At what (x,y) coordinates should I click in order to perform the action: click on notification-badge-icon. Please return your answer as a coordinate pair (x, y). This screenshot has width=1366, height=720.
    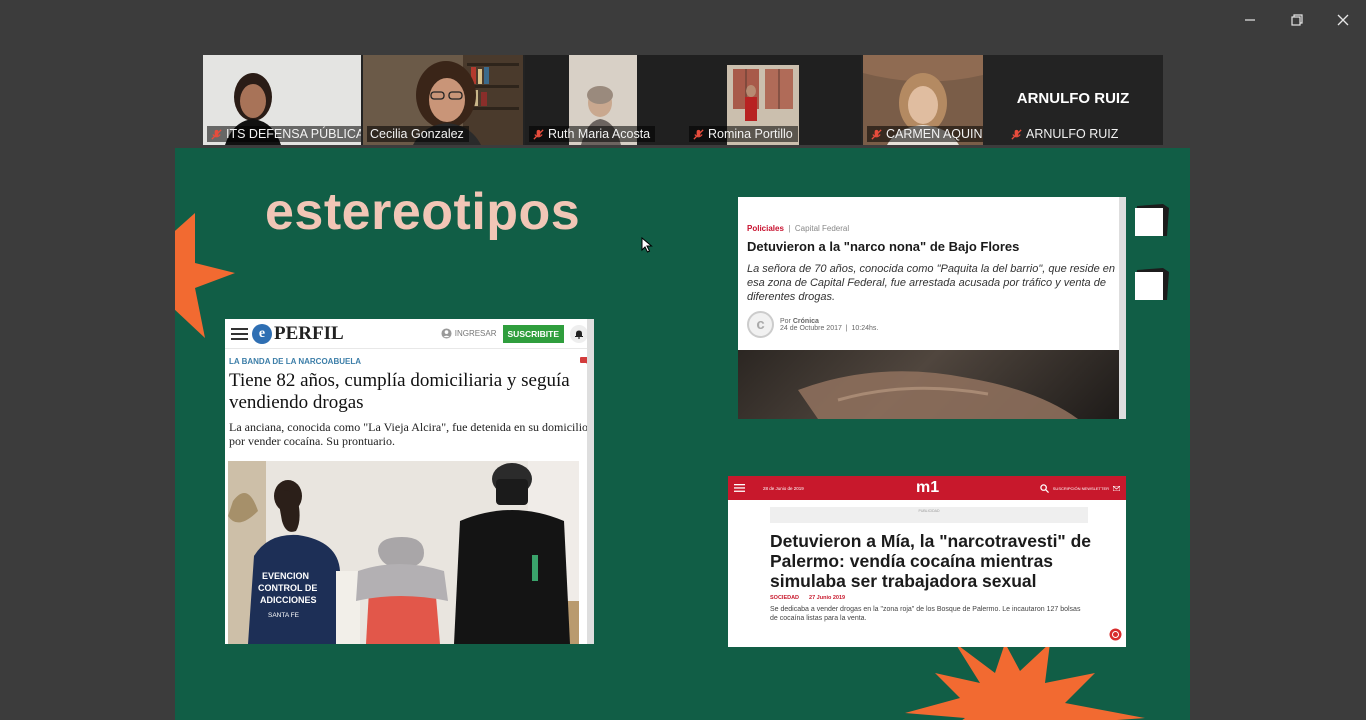
    Looking at the image, I should click on (1115, 634).